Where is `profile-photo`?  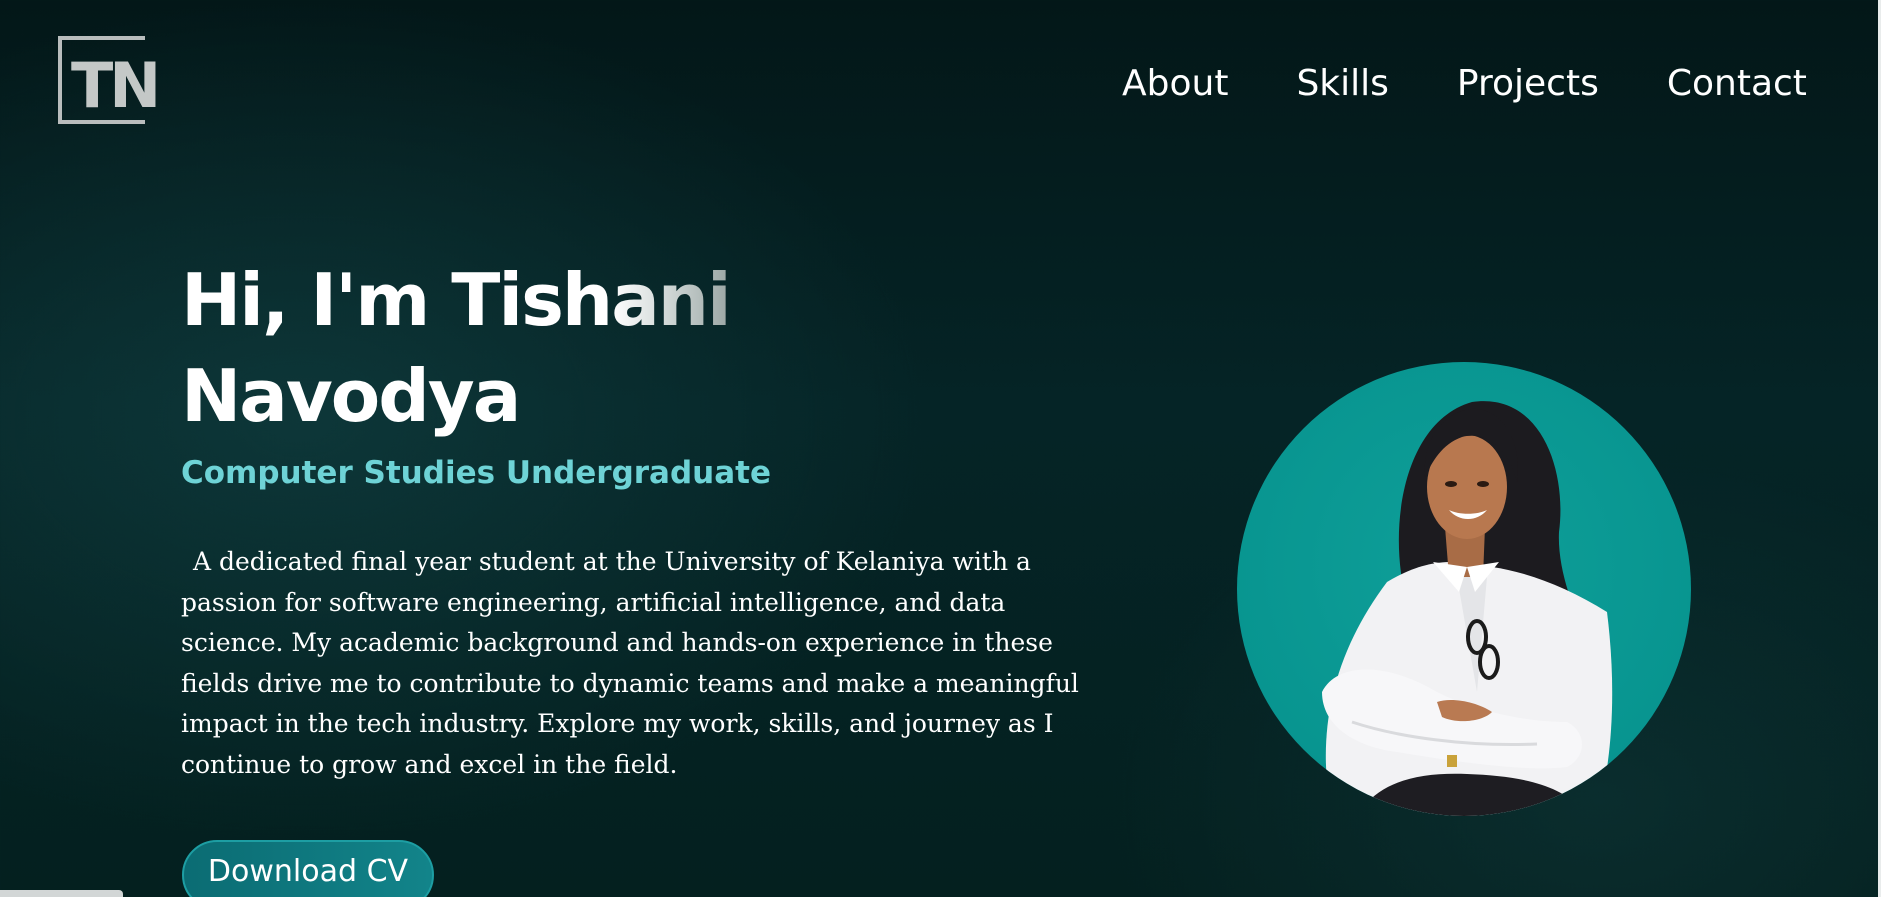
profile-photo is located at coordinates (1464, 589).